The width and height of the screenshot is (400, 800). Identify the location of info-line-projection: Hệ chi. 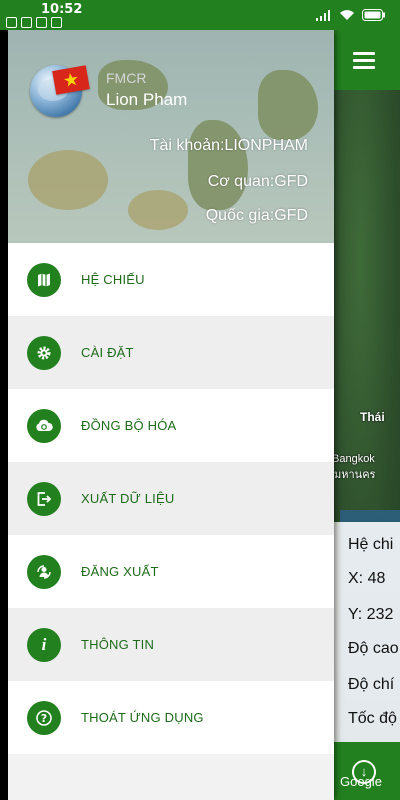
(371, 544).